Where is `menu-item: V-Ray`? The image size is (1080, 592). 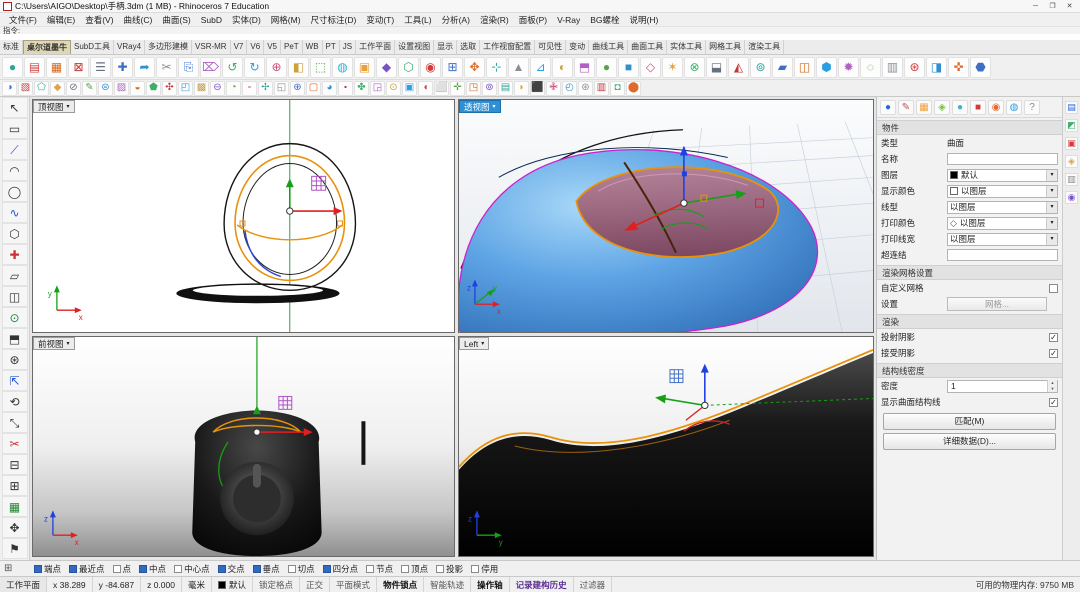
menu-item: V-Ray is located at coordinates (568, 20).